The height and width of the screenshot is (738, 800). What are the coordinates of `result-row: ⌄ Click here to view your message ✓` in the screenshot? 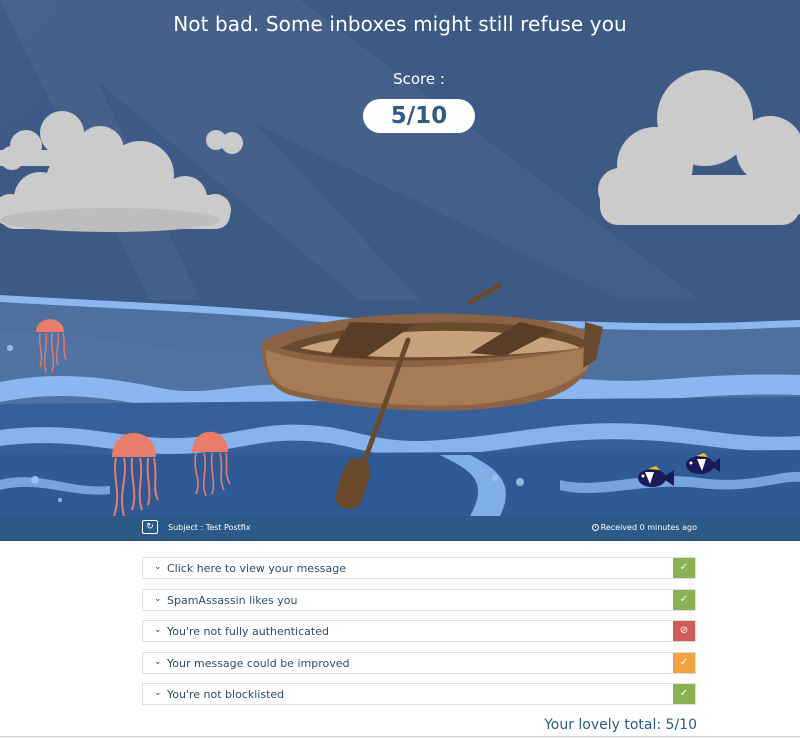 It's located at (419, 568).